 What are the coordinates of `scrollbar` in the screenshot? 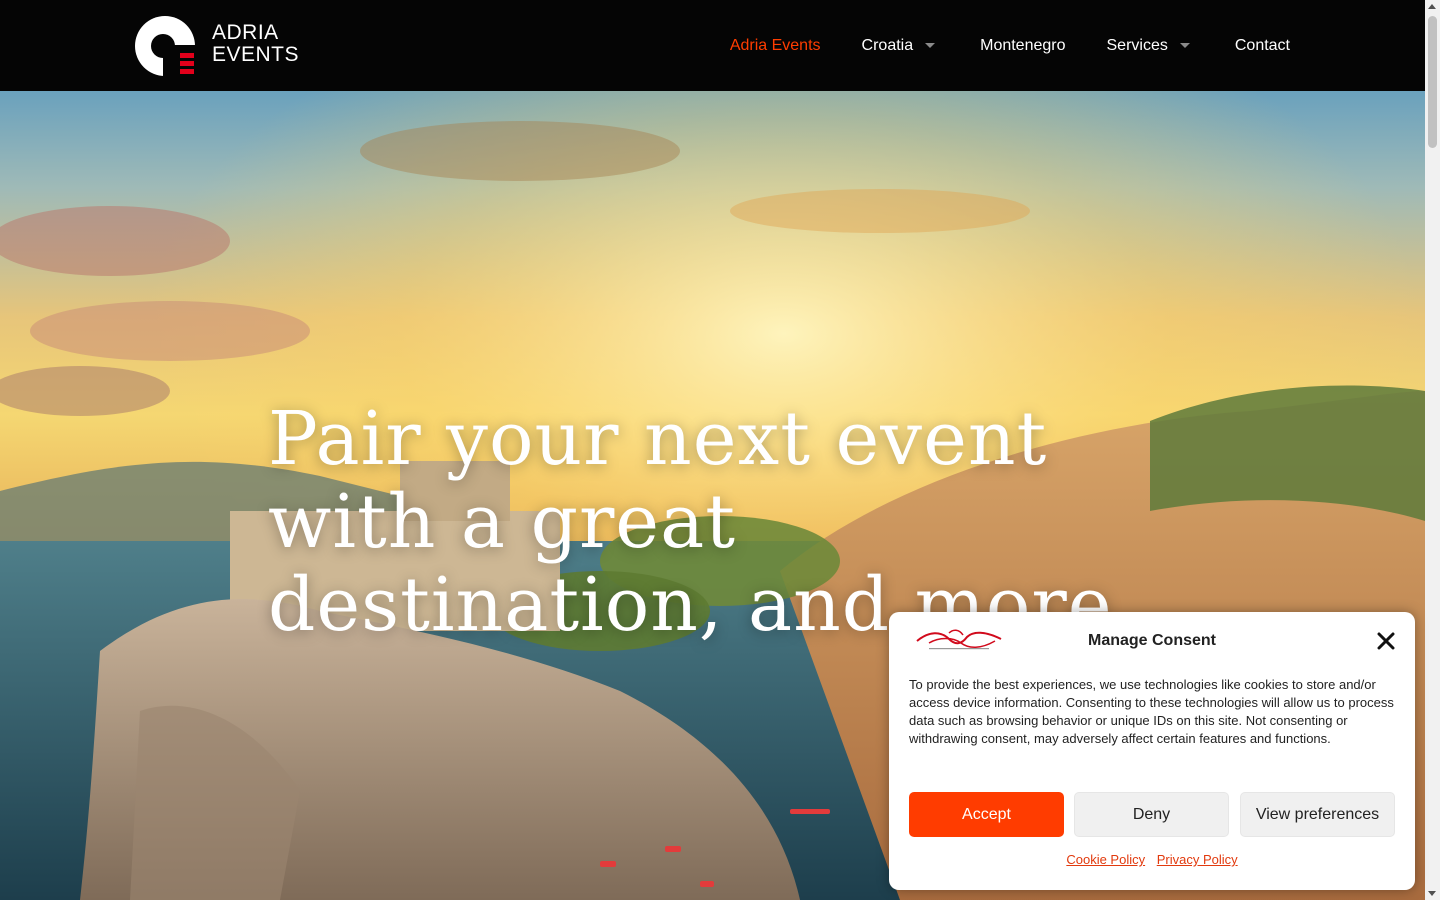 It's located at (1432, 450).